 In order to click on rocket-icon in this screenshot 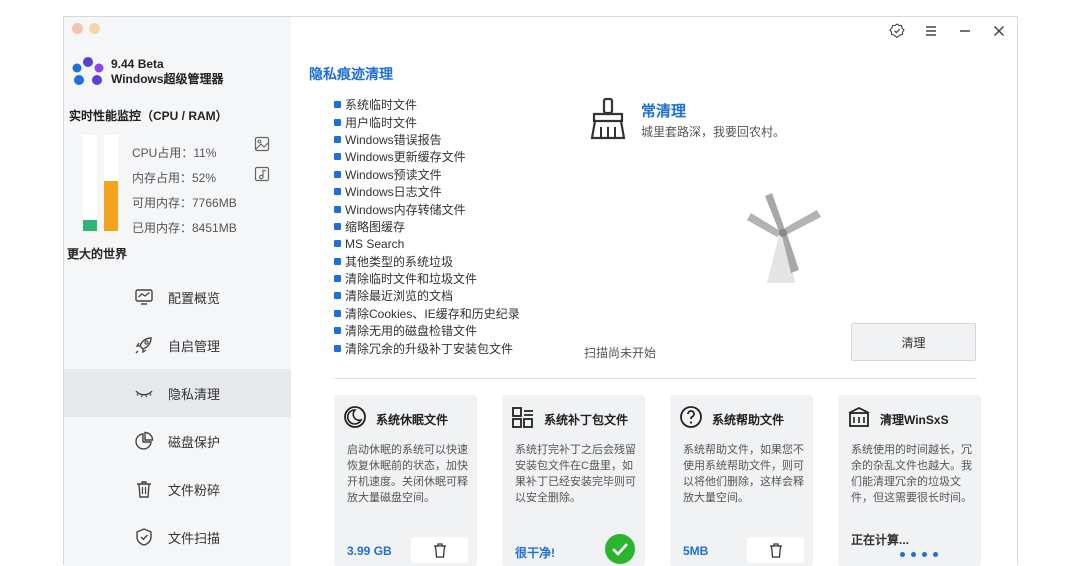, I will do `click(143, 345)`.